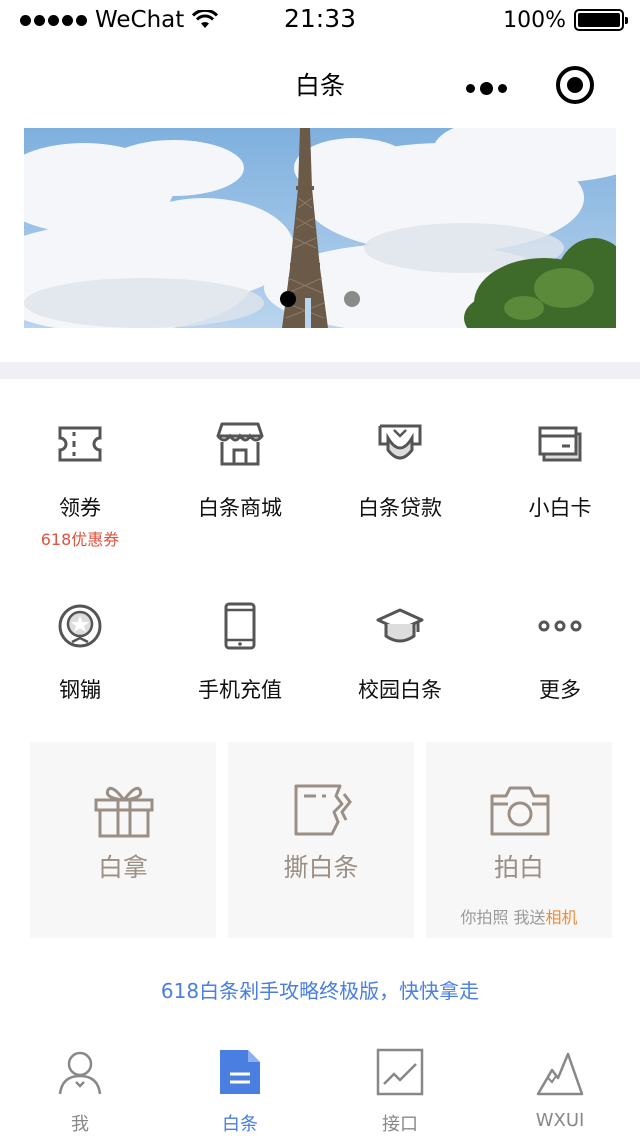 Image resolution: width=640 pixels, height=1136 pixels. What do you see at coordinates (80, 539) in the screenshot?
I see `coupon-badge: 618优惠券` at bounding box center [80, 539].